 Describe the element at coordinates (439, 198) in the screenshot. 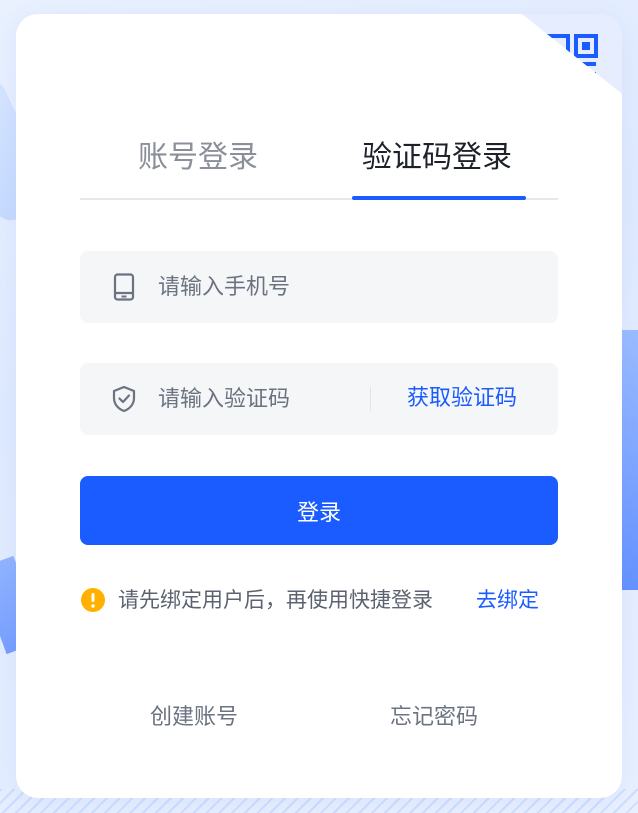

I see `active-tab-indicator` at that location.